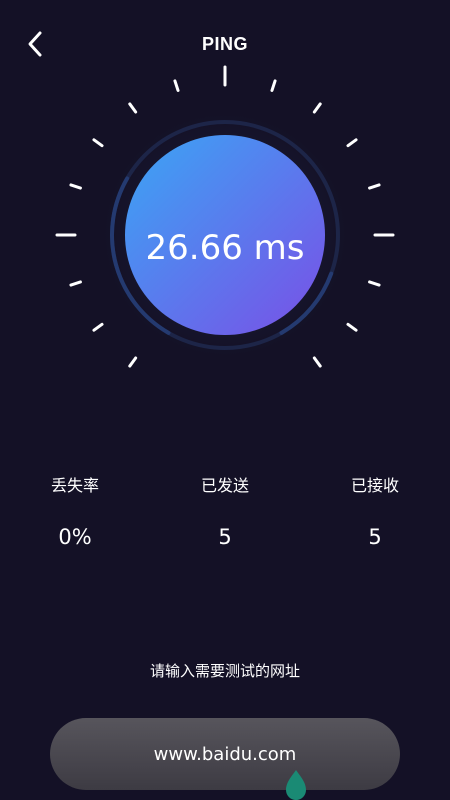  Describe the element at coordinates (374, 485) in the screenshot. I see `received-label: 已接收` at that location.